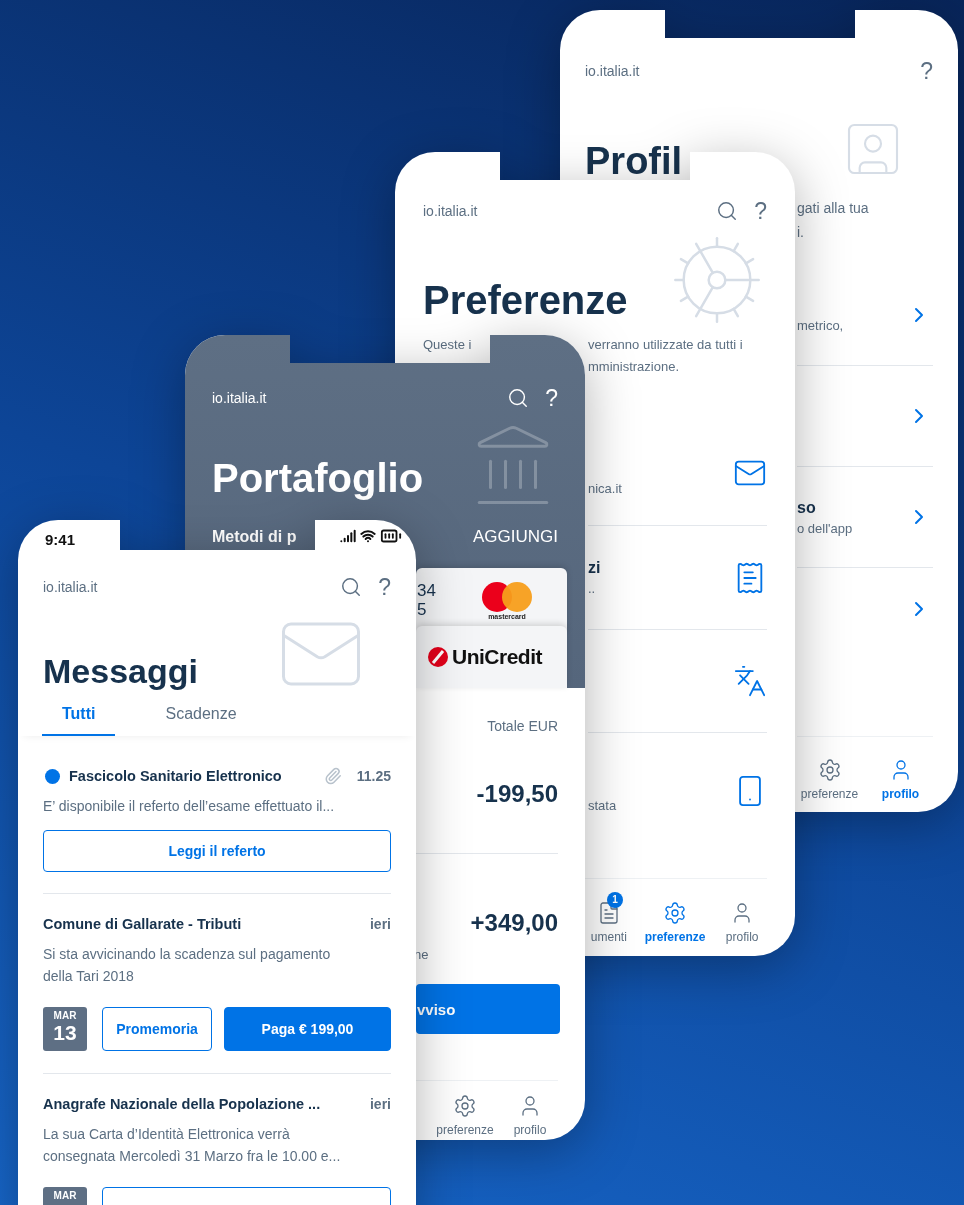 Image resolution: width=964 pixels, height=1205 pixels. I want to click on amount: -199,50, so click(517, 793).